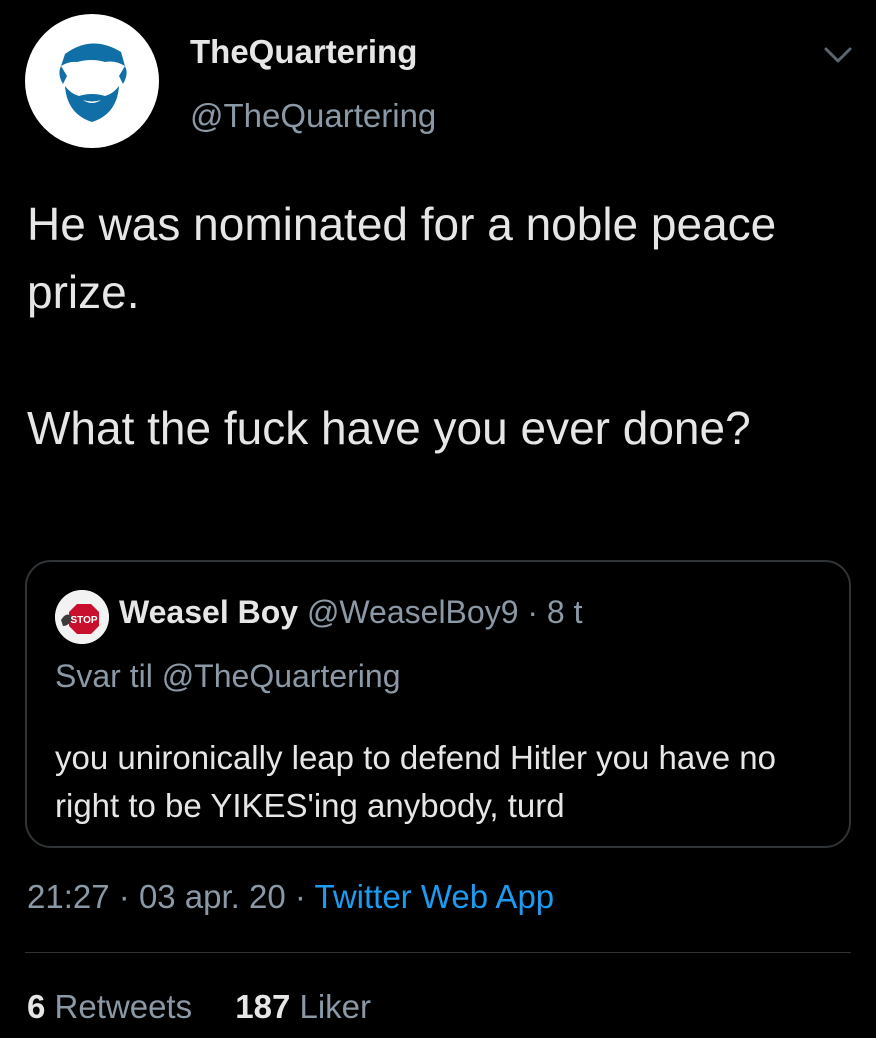  I want to click on quoted-tweet-header: Weasel Boy @WeaselBoy9 · 8 t, so click(351, 612).